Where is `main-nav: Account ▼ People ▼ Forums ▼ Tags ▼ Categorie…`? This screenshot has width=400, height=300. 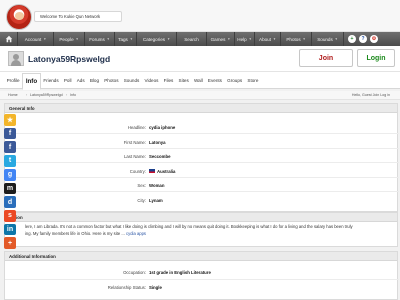
main-nav: Account ▼ People ▼ Forums ▼ Tags ▼ Categorie… is located at coordinates (200, 39).